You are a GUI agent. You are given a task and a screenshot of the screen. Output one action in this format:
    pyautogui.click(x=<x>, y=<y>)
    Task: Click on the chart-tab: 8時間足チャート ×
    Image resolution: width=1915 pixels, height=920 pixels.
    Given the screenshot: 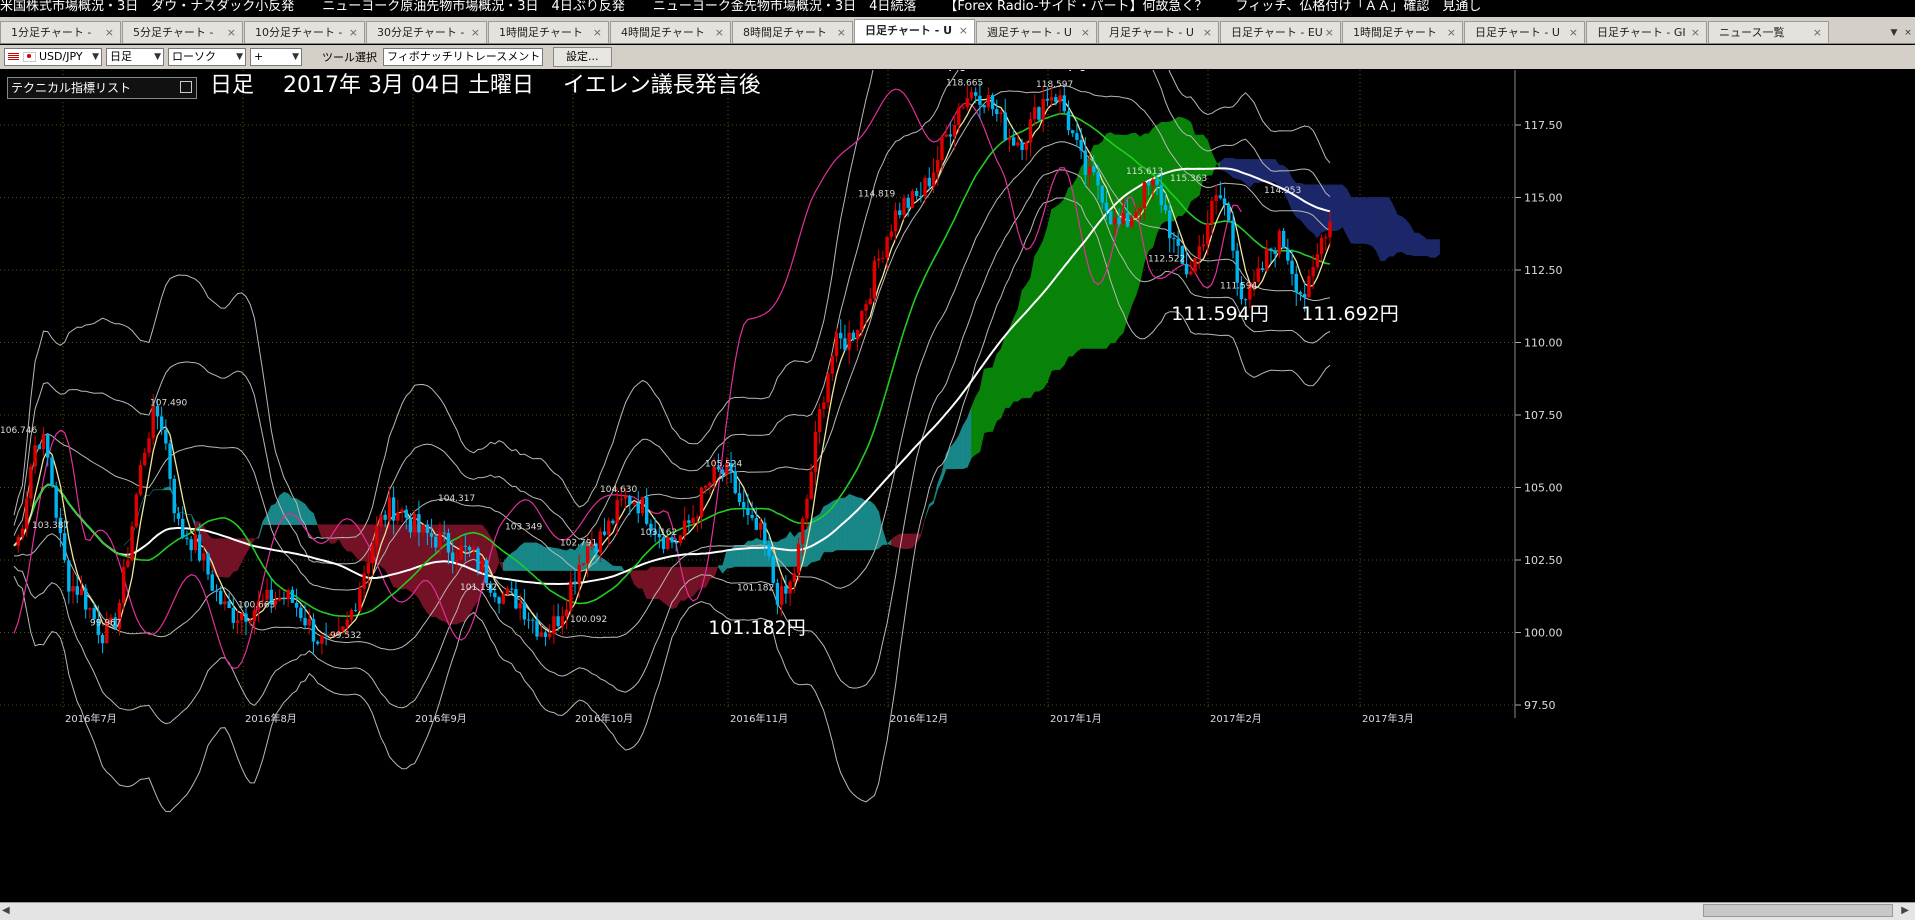 What is the action you would take?
    pyautogui.click(x=792, y=32)
    